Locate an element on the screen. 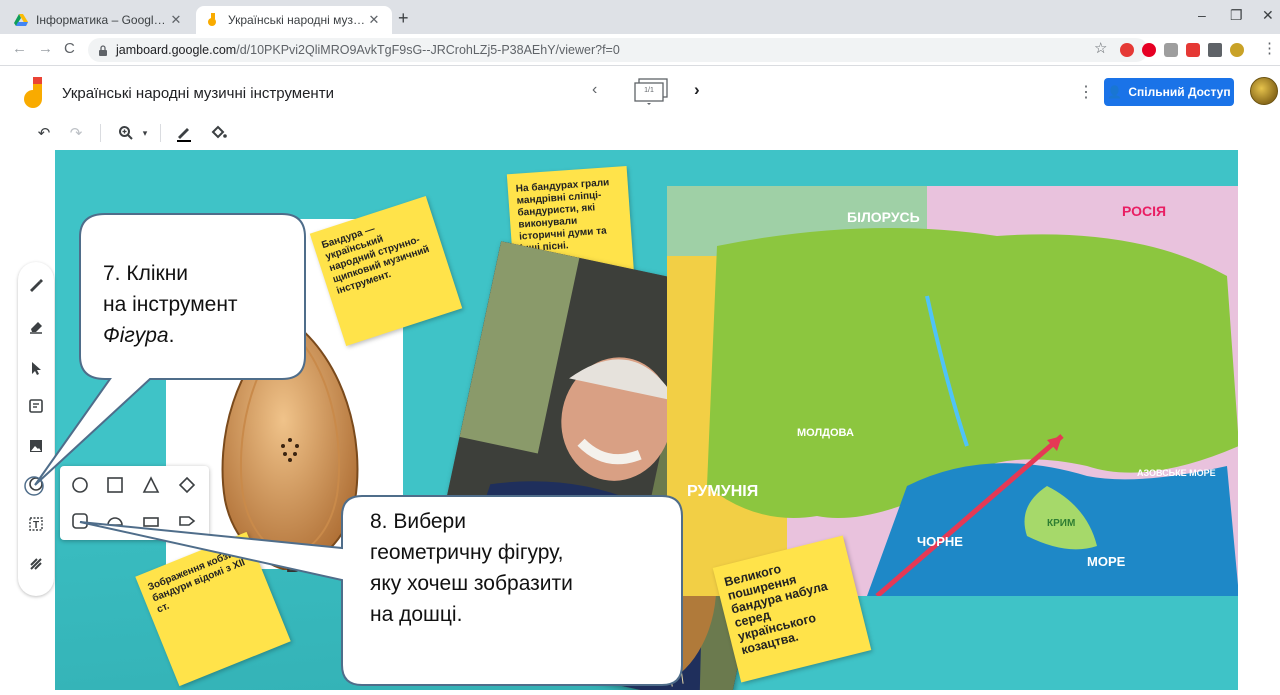 This screenshot has width=1280, height=695. callout-8-line4: на дошці. is located at coordinates (416, 614).